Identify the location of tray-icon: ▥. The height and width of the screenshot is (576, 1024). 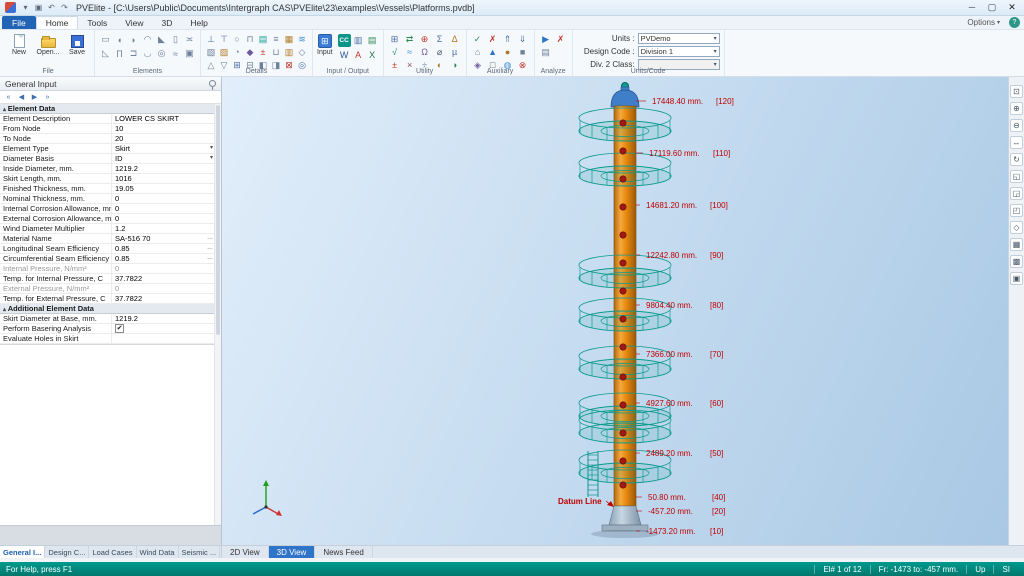
(289, 52).